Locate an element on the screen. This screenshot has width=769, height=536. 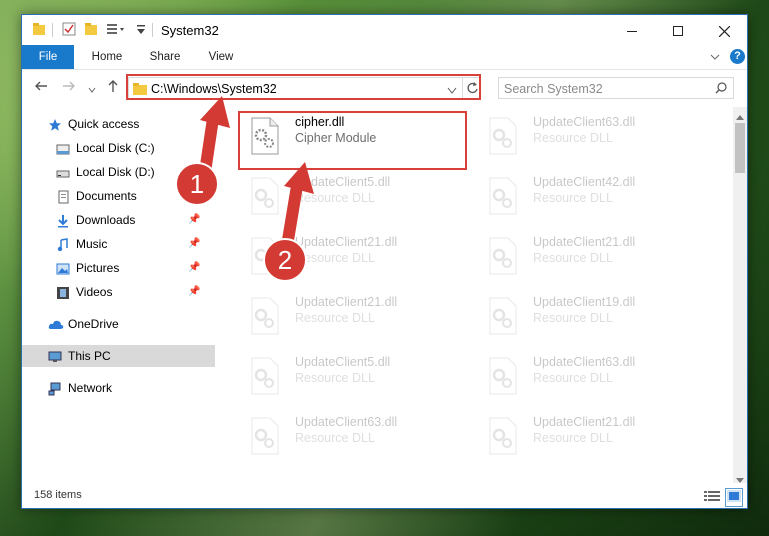
callout-1: 1 is located at coordinates (197, 184).